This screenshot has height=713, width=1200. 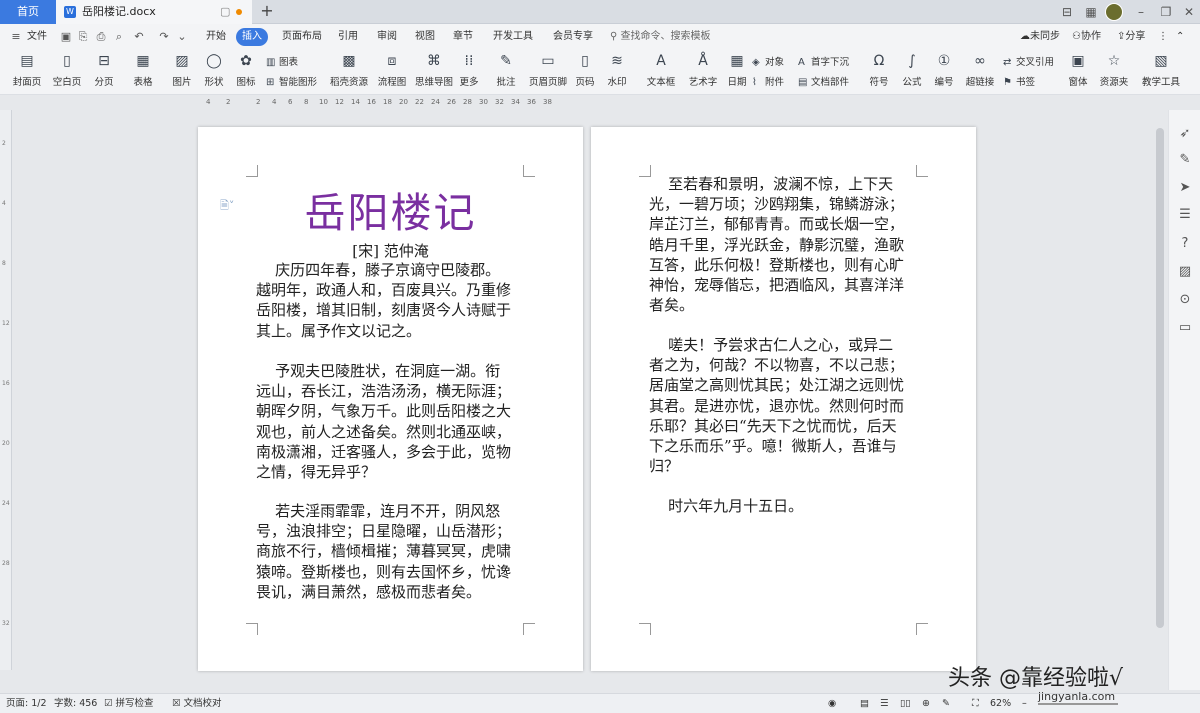 I want to click on outline-view-icon: ☰, so click(x=884, y=703).